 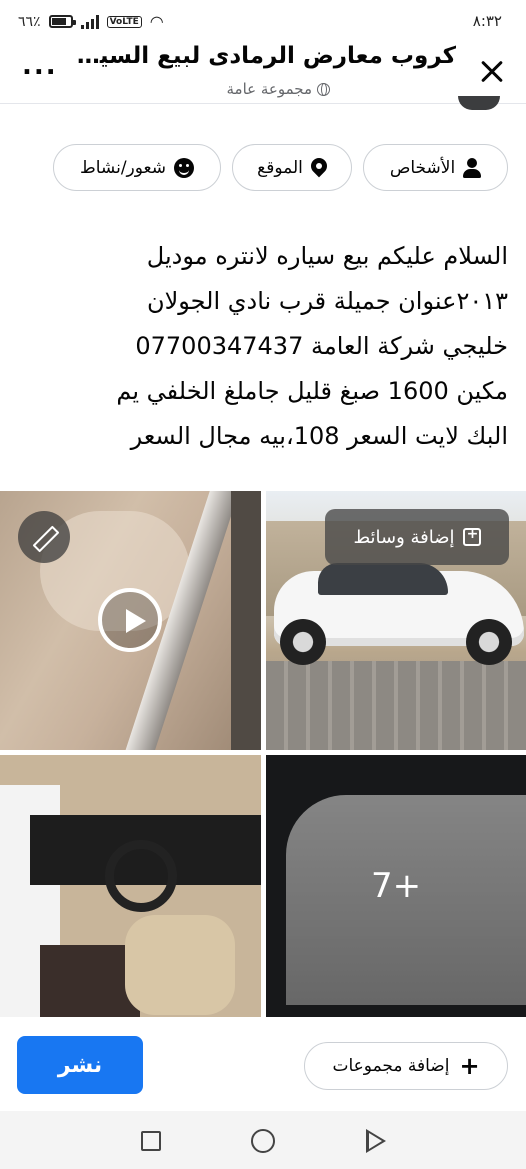 I want to click on post-text-line: البك لايت السعر 108،بيه مجال السعر, so click(x=319, y=436).